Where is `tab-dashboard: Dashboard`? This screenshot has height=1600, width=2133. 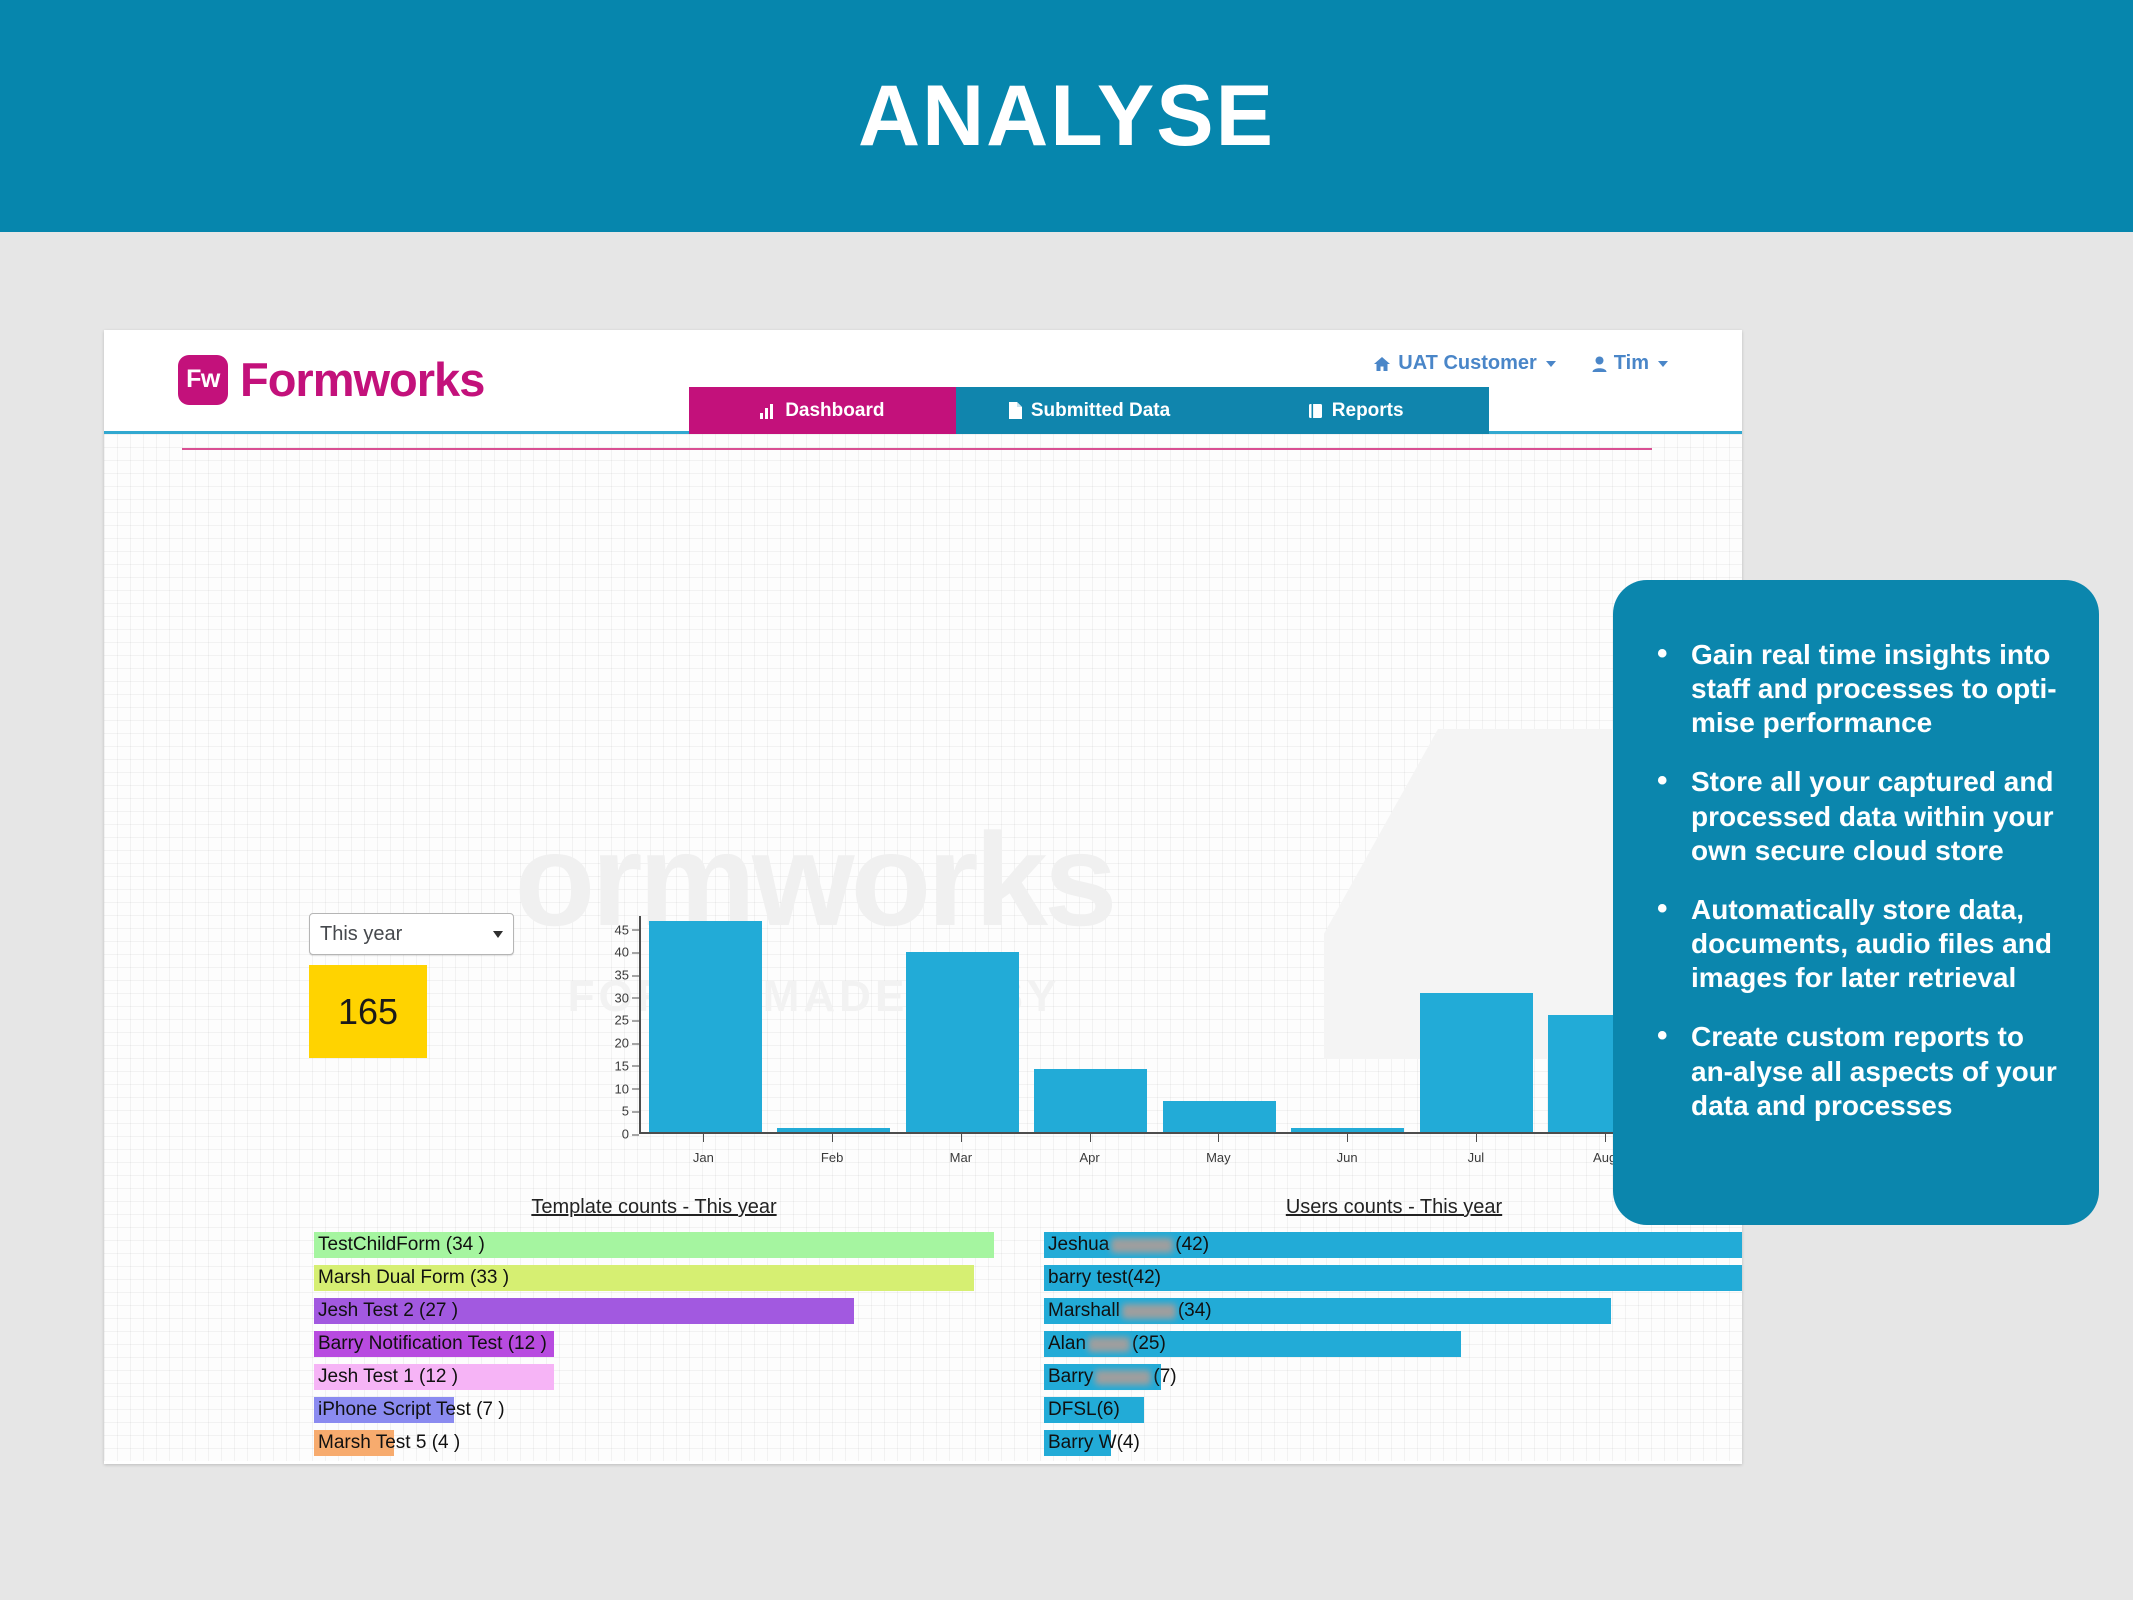
tab-dashboard: Dashboard is located at coordinates (822, 410).